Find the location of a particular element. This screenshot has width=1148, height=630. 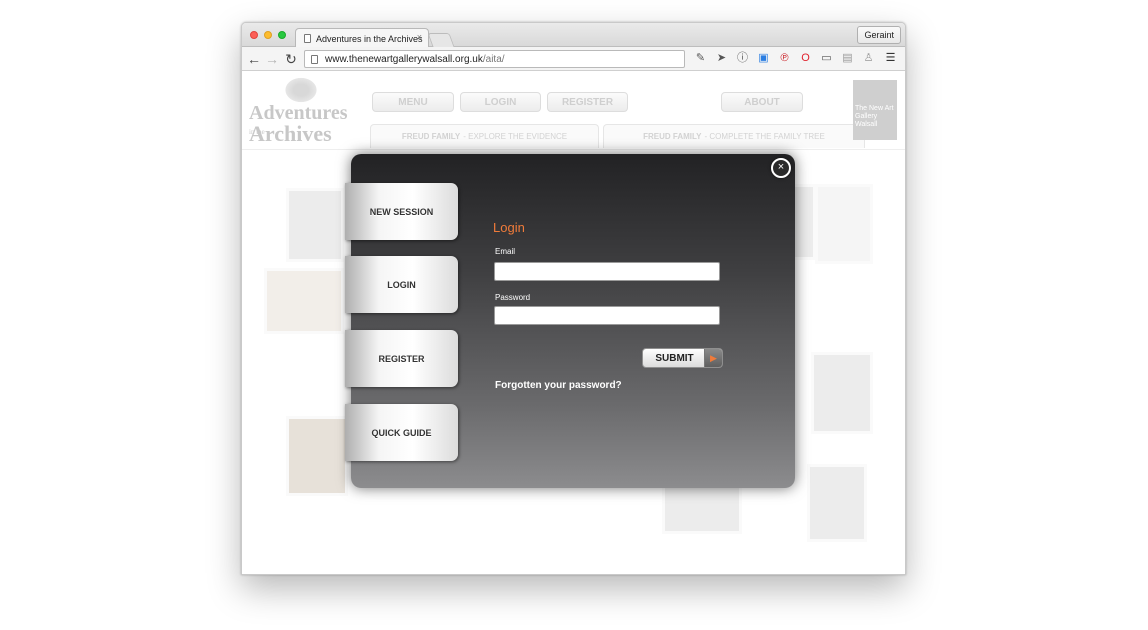

tab-explore-bold: FREUD FAMILY is located at coordinates (431, 136).